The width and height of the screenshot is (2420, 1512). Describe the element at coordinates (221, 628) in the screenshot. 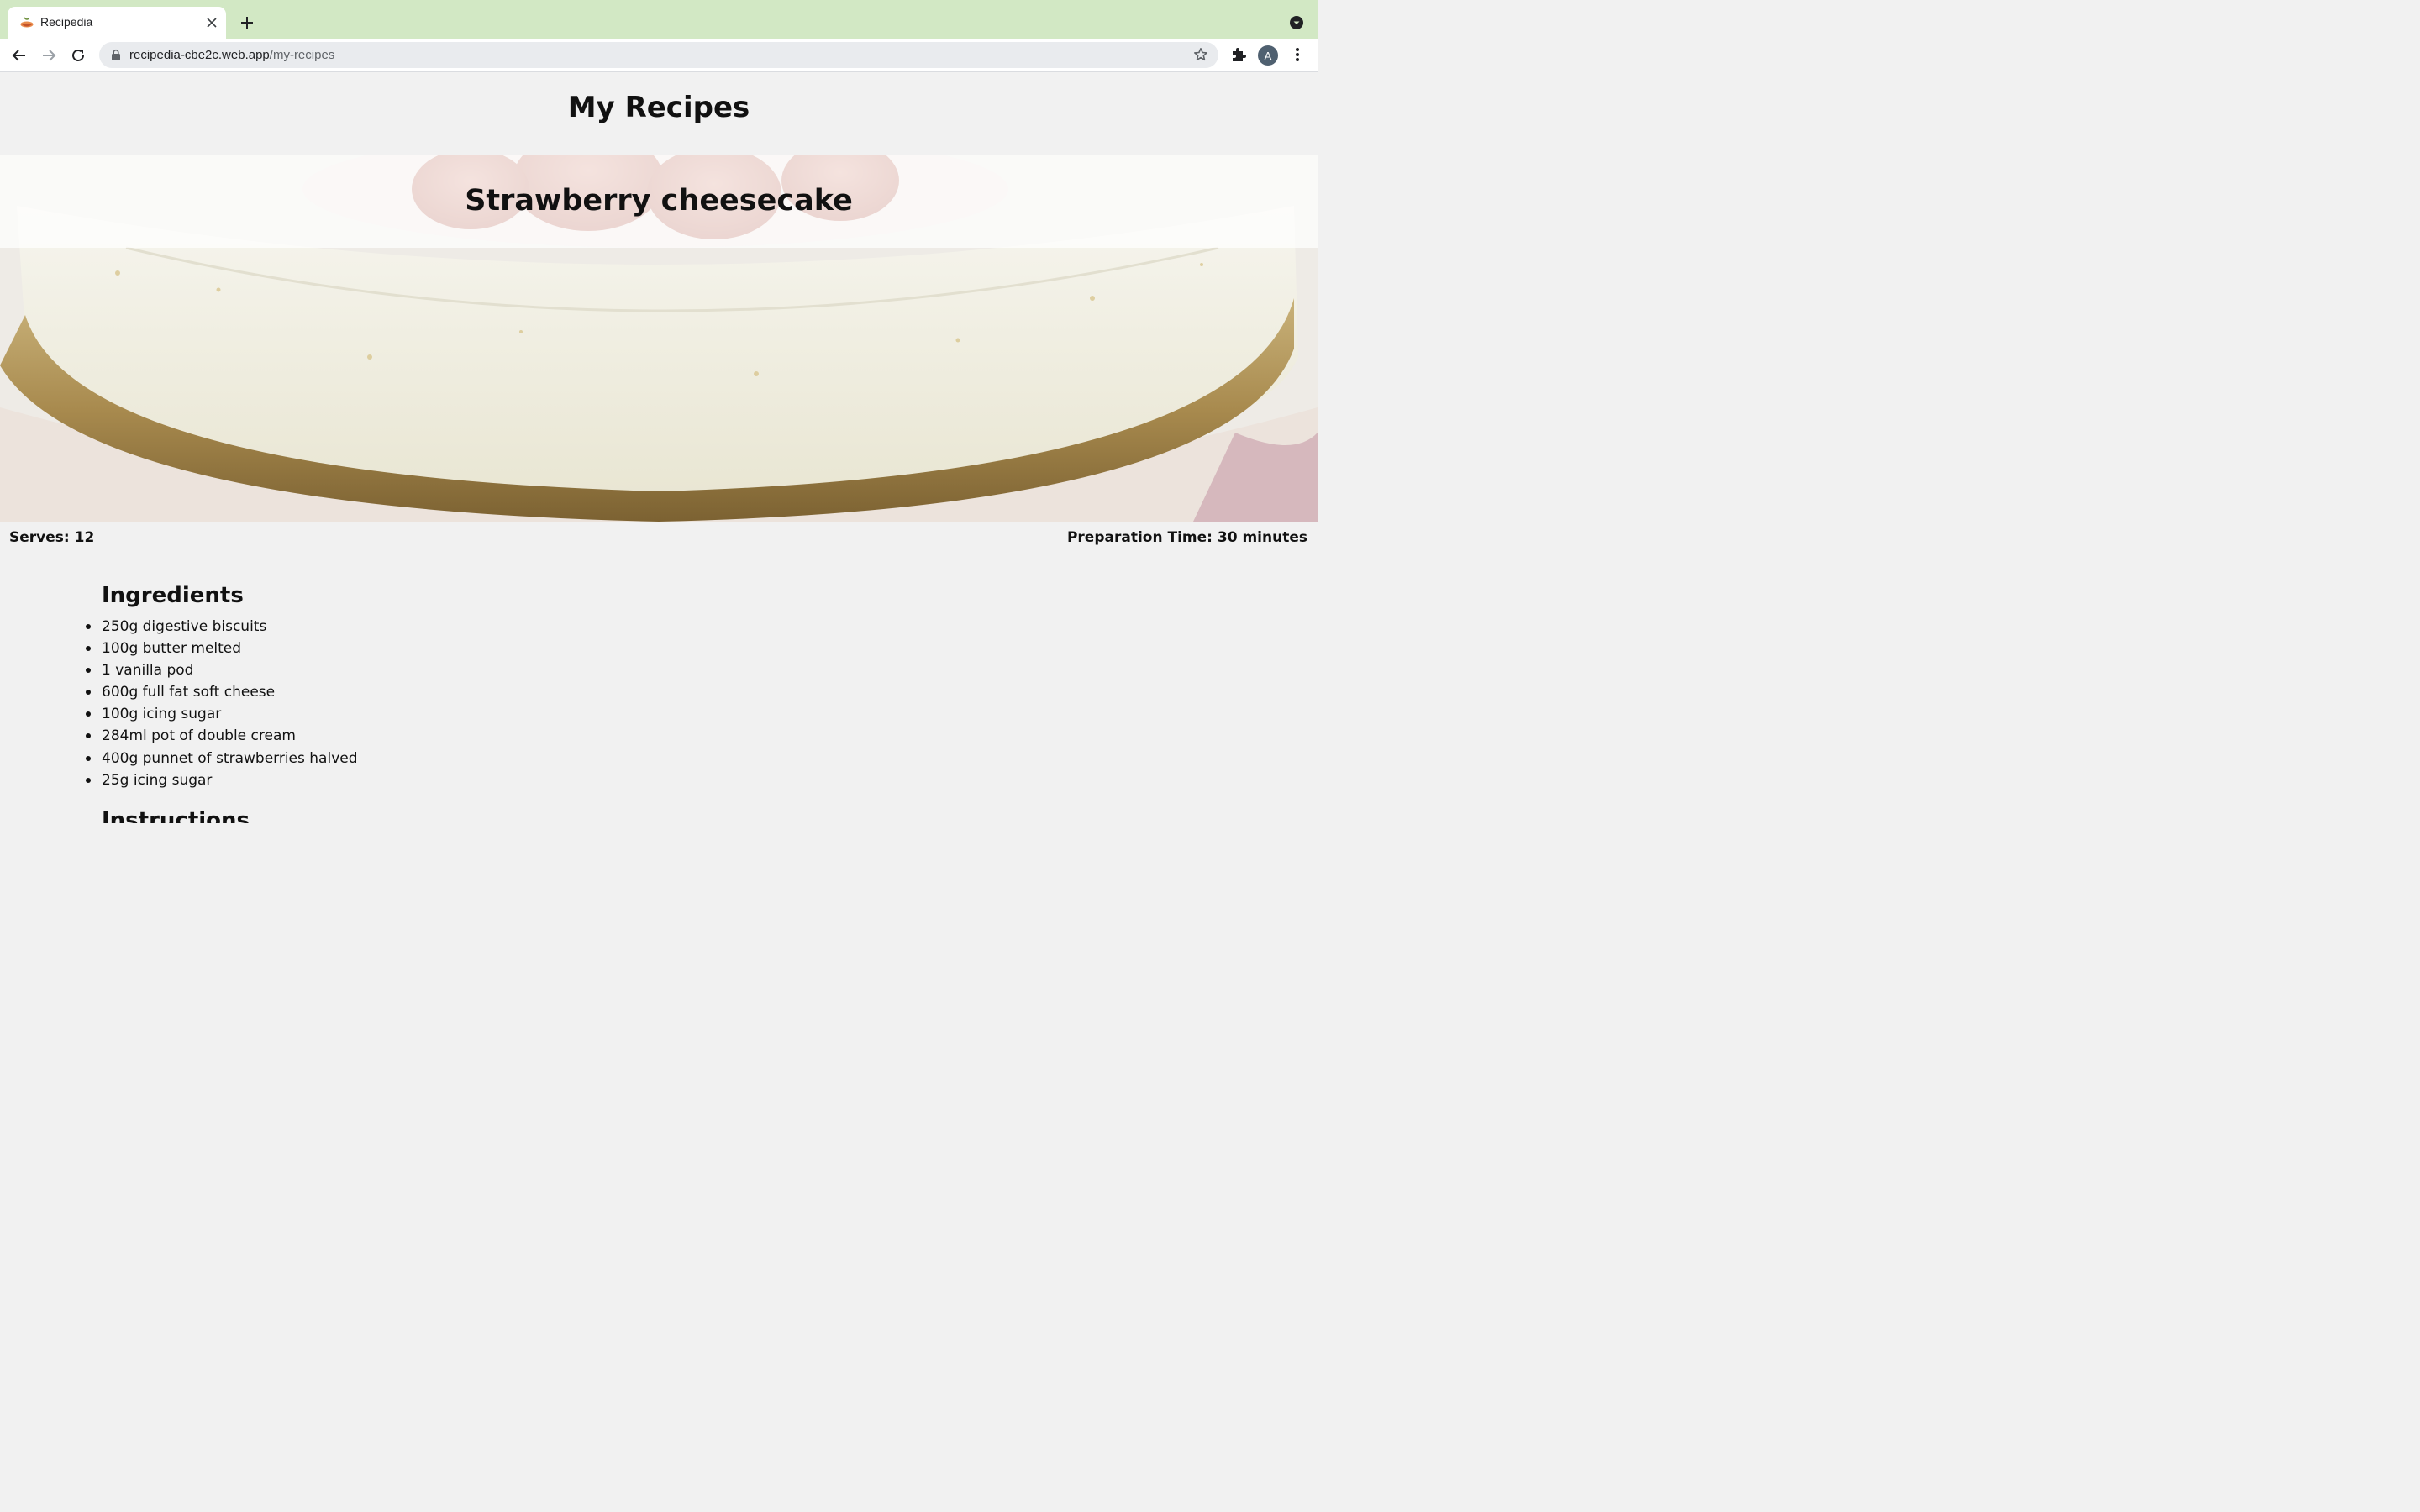

I see `list-item: 250g digestive biscuits` at that location.